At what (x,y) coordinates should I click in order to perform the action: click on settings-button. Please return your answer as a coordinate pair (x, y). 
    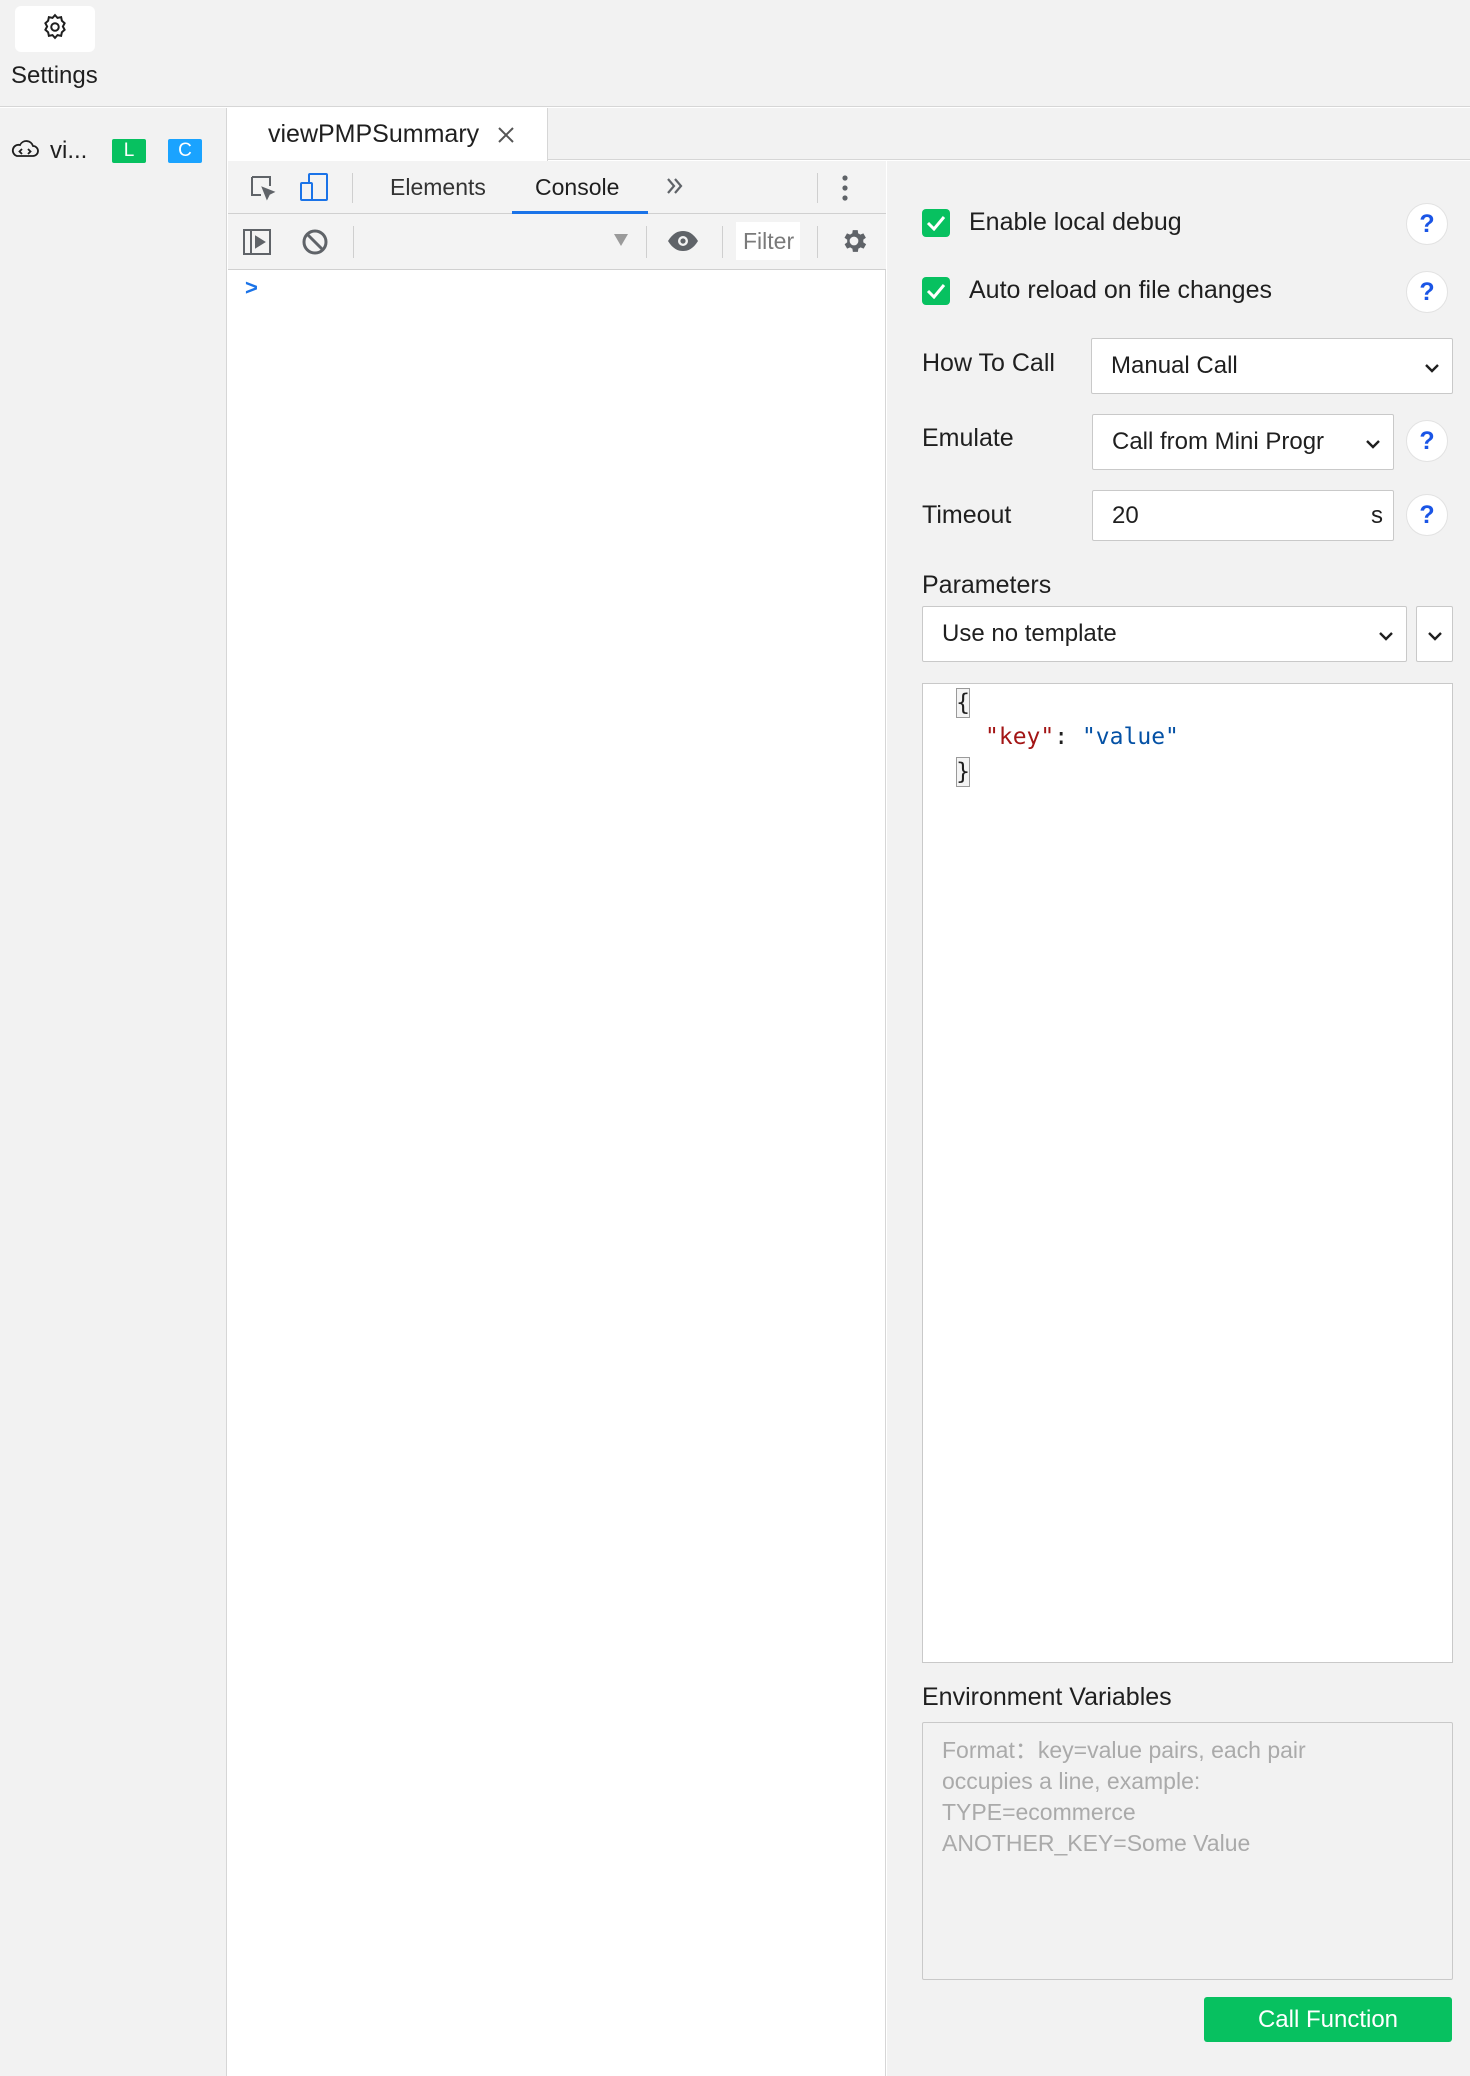
    Looking at the image, I should click on (55, 29).